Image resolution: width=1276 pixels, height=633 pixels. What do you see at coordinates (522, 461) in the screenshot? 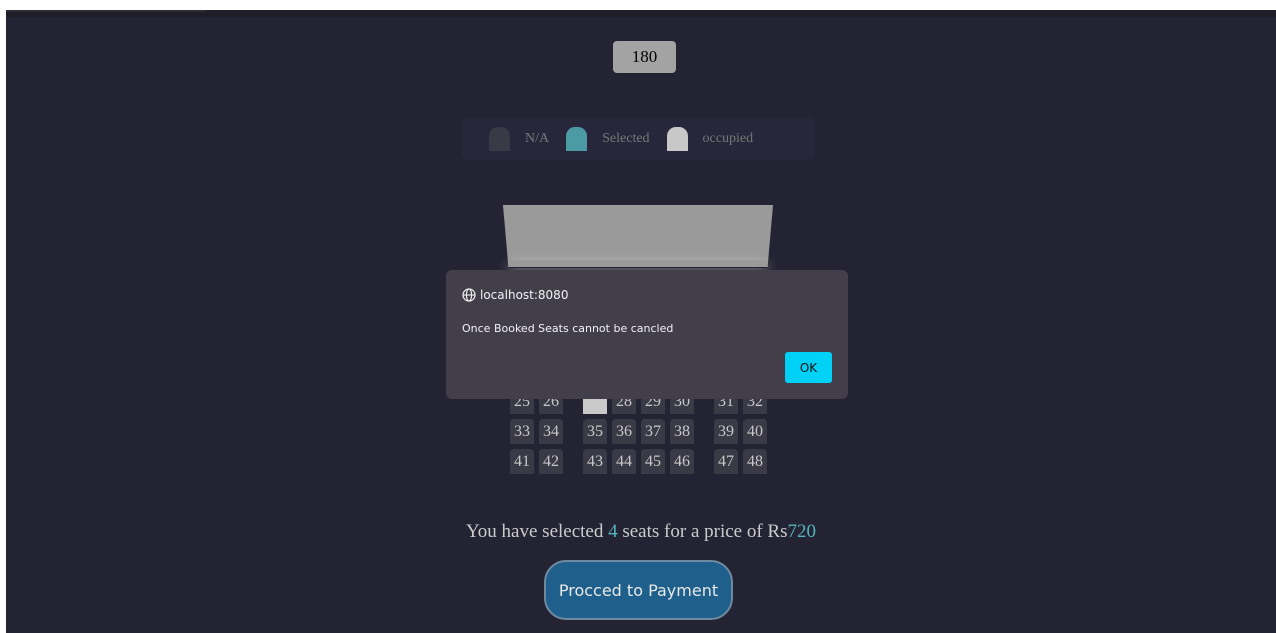
I see `seat-41: 41` at bounding box center [522, 461].